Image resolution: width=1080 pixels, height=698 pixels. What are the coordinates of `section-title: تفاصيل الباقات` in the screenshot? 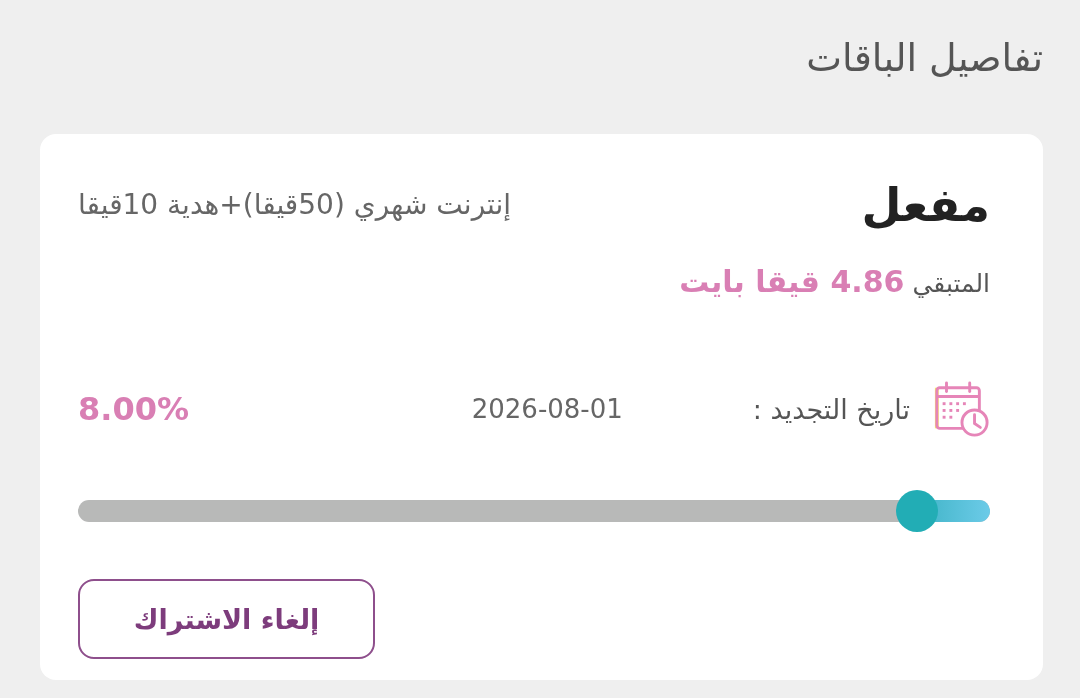 It's located at (924, 58).